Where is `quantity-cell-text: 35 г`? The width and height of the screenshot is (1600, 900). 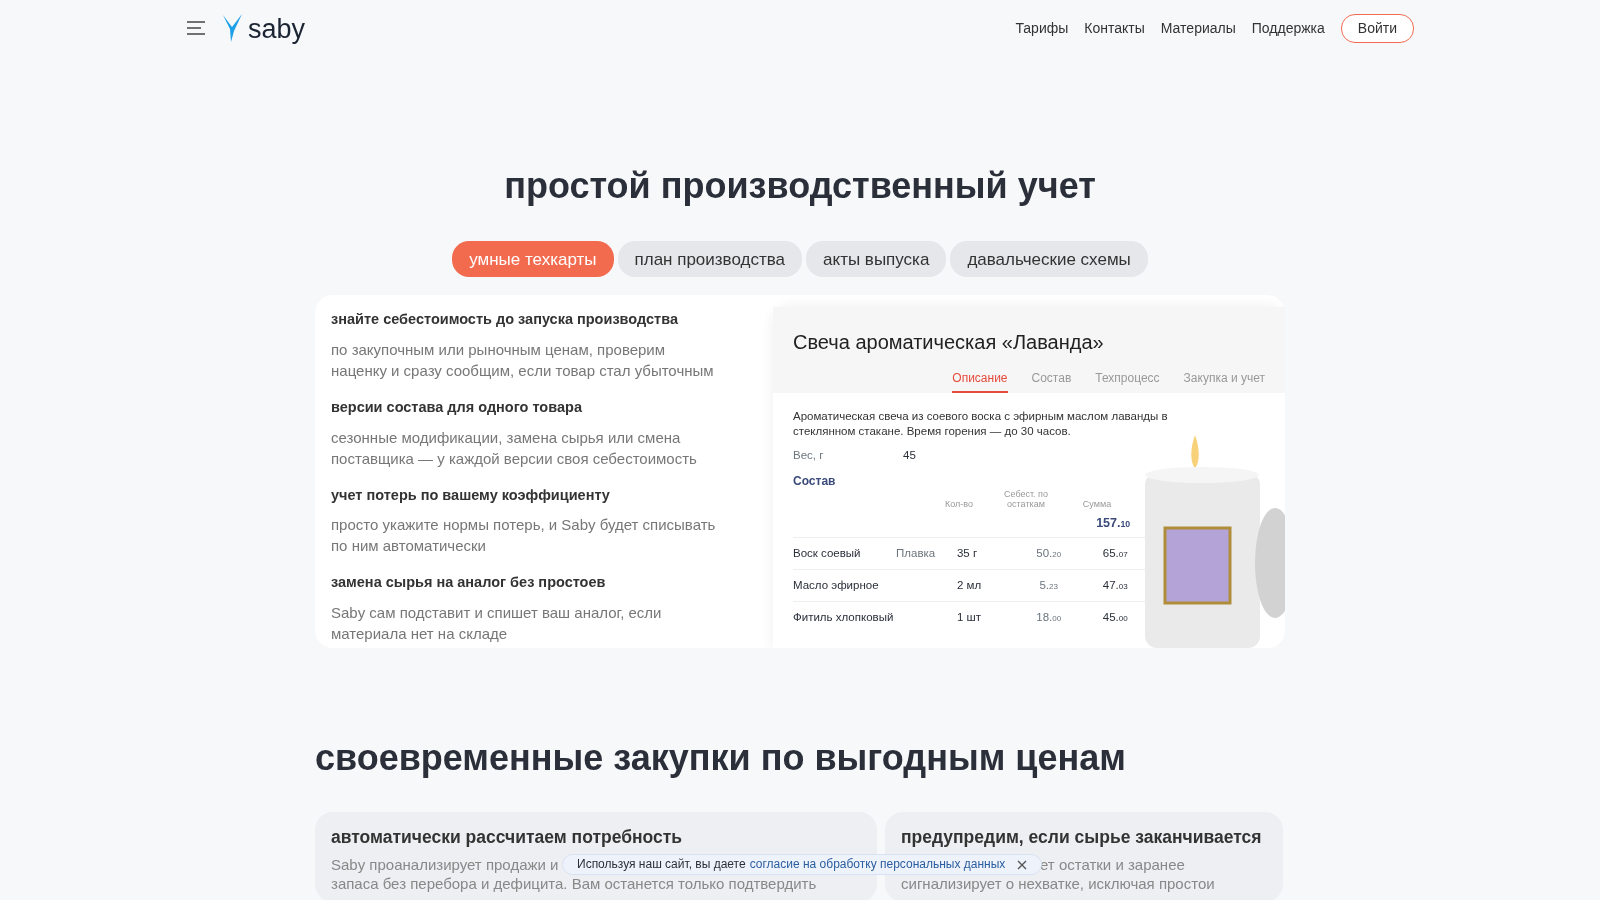
quantity-cell-text: 35 г is located at coordinates (967, 553).